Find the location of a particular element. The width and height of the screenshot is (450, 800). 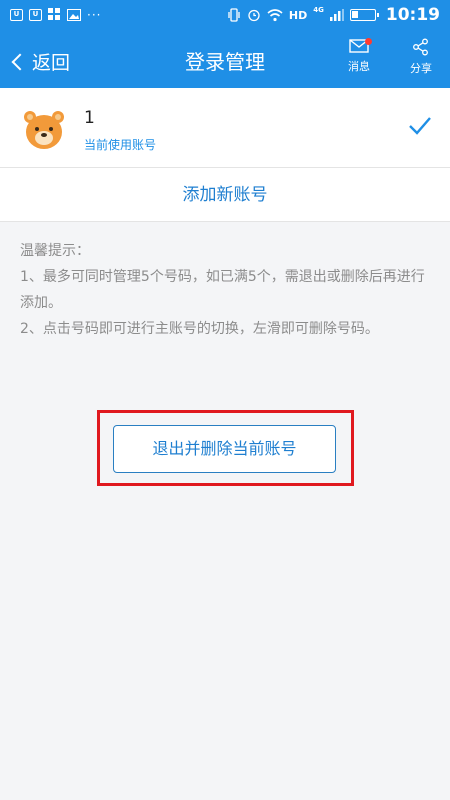

tips-line-1: 1、最多可同时管理5个号码，如已满5个，需退出或删除后再进行添加。 is located at coordinates (222, 290).